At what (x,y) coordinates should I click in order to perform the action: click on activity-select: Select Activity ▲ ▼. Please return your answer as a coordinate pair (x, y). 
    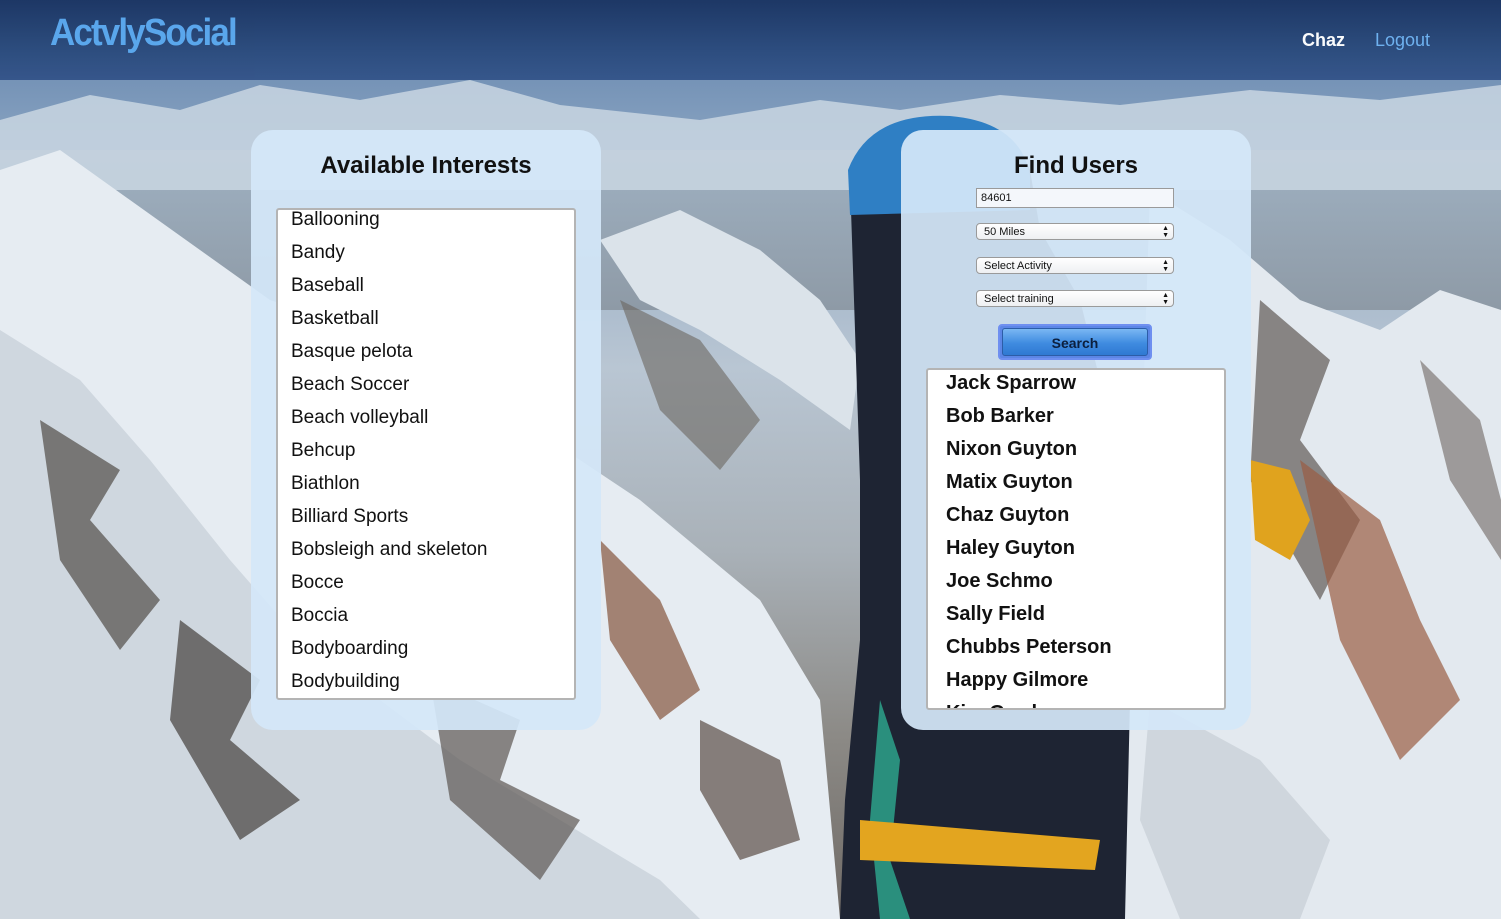
    Looking at the image, I should click on (1075, 265).